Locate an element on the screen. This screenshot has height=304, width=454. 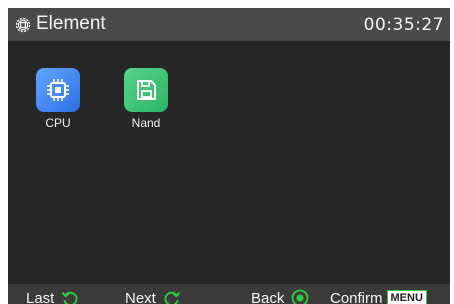
title-bar: Element 00:35:27 is located at coordinates (229, 24).